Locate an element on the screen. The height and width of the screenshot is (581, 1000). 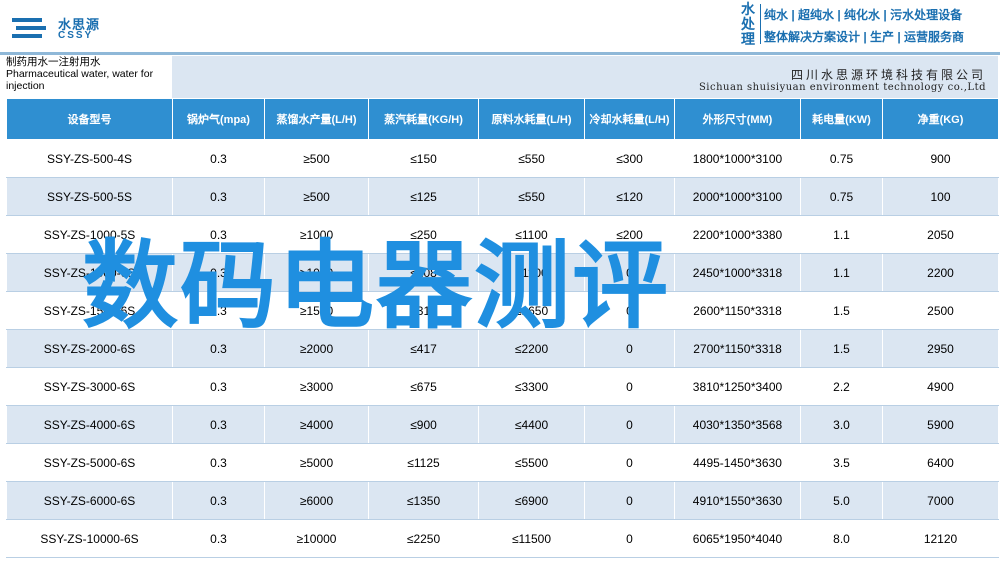
table-cell: ≤250 is located at coordinates (423, 234).